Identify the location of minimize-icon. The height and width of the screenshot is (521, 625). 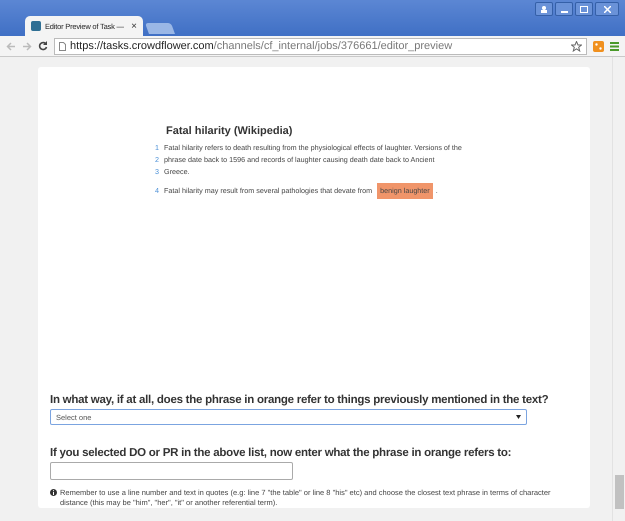
(564, 9).